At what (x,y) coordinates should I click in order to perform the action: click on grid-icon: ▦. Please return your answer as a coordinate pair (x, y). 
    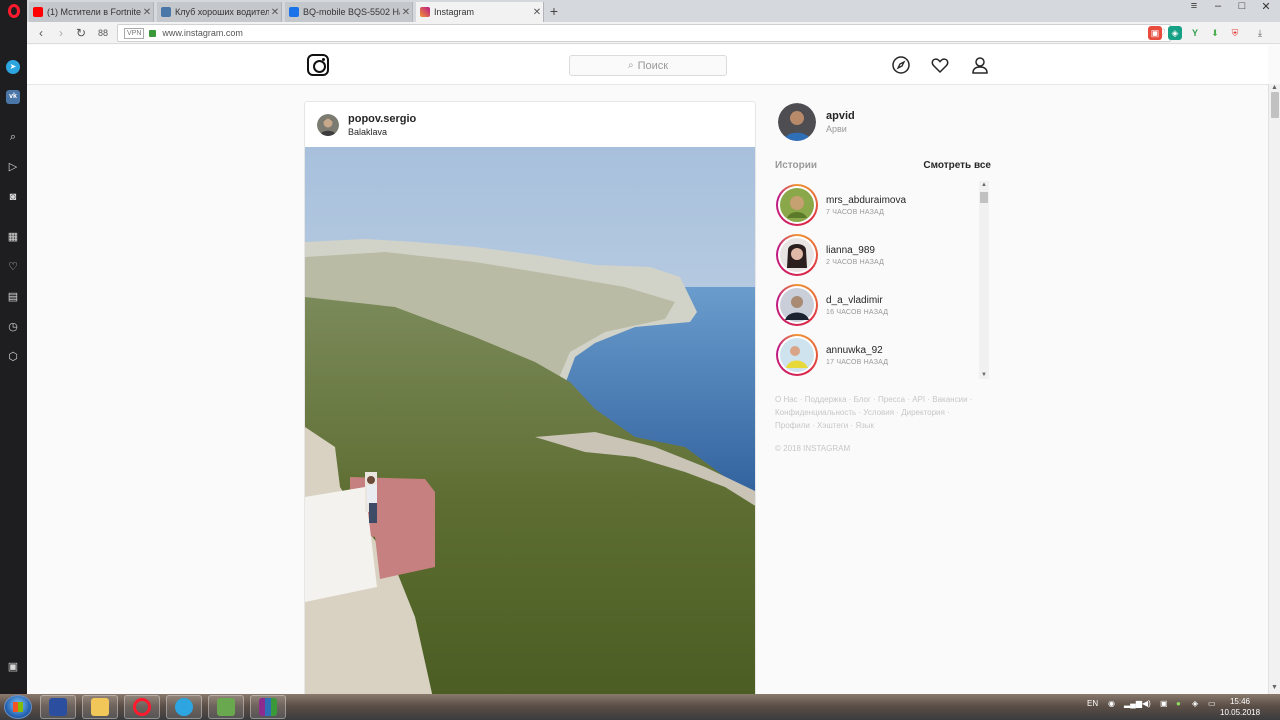
    Looking at the image, I should click on (13, 237).